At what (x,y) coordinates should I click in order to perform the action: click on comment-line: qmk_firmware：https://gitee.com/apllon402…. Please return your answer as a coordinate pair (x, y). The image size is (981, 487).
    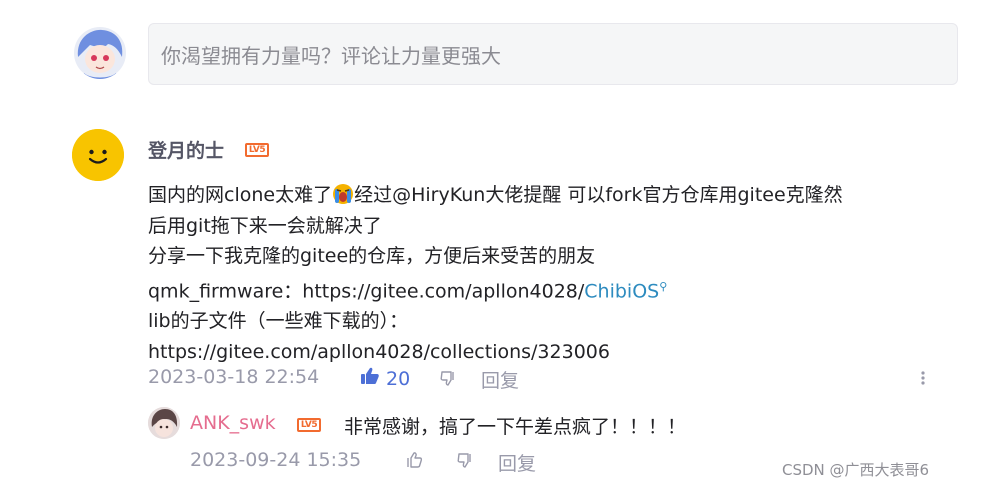
    Looking at the image, I should click on (553, 289).